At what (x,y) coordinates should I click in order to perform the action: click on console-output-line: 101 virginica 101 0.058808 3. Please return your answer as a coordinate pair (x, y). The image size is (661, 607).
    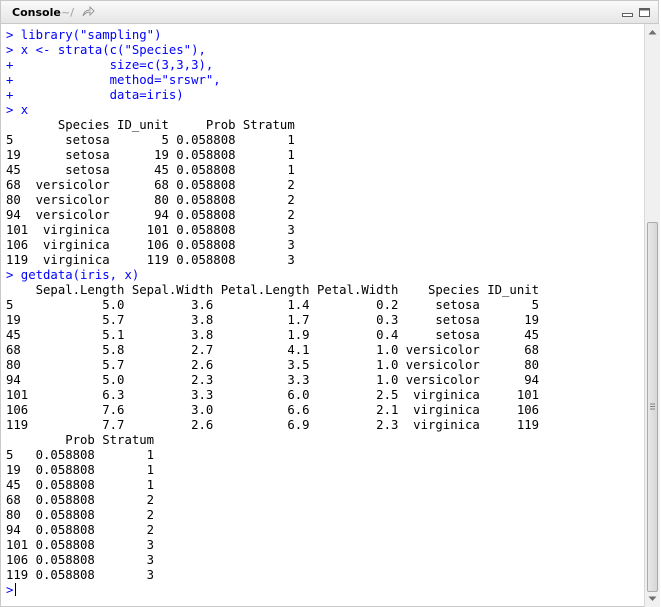
    Looking at the image, I should click on (150, 230).